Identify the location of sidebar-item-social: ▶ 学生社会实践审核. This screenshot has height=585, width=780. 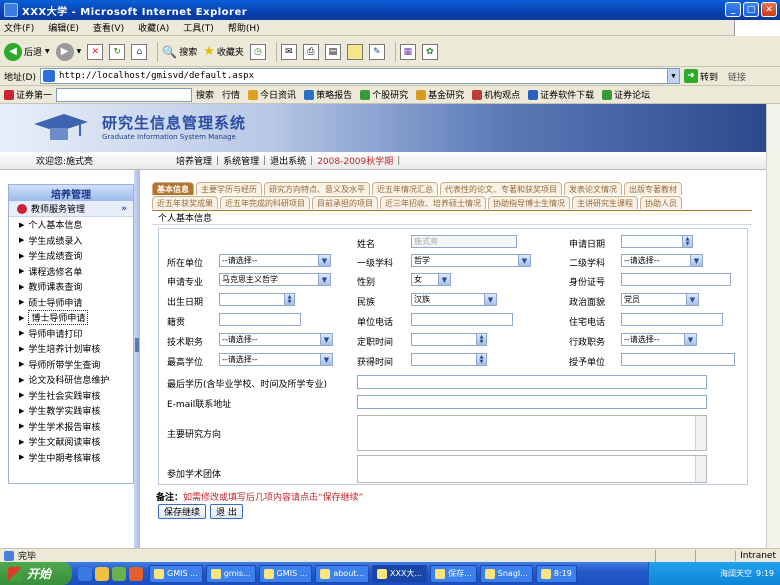
(71, 396).